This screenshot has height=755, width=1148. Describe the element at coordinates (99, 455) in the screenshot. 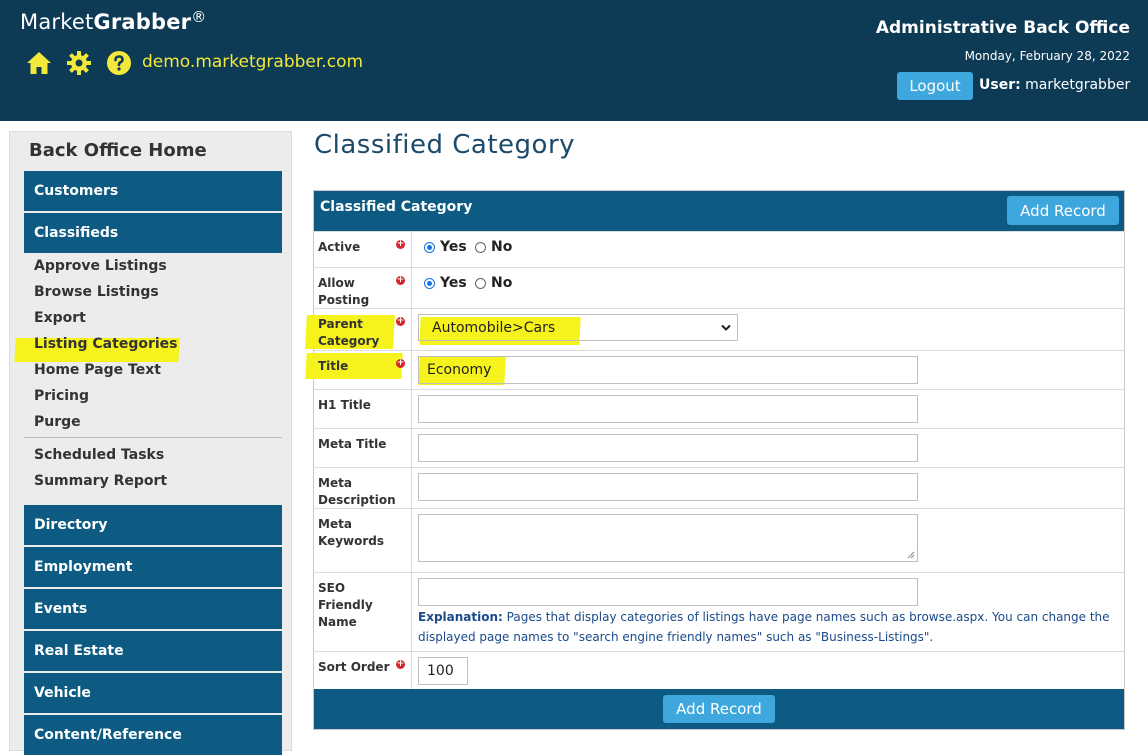

I see `sidebar-link-scheduled-tasks: Scheduled Tasks` at that location.